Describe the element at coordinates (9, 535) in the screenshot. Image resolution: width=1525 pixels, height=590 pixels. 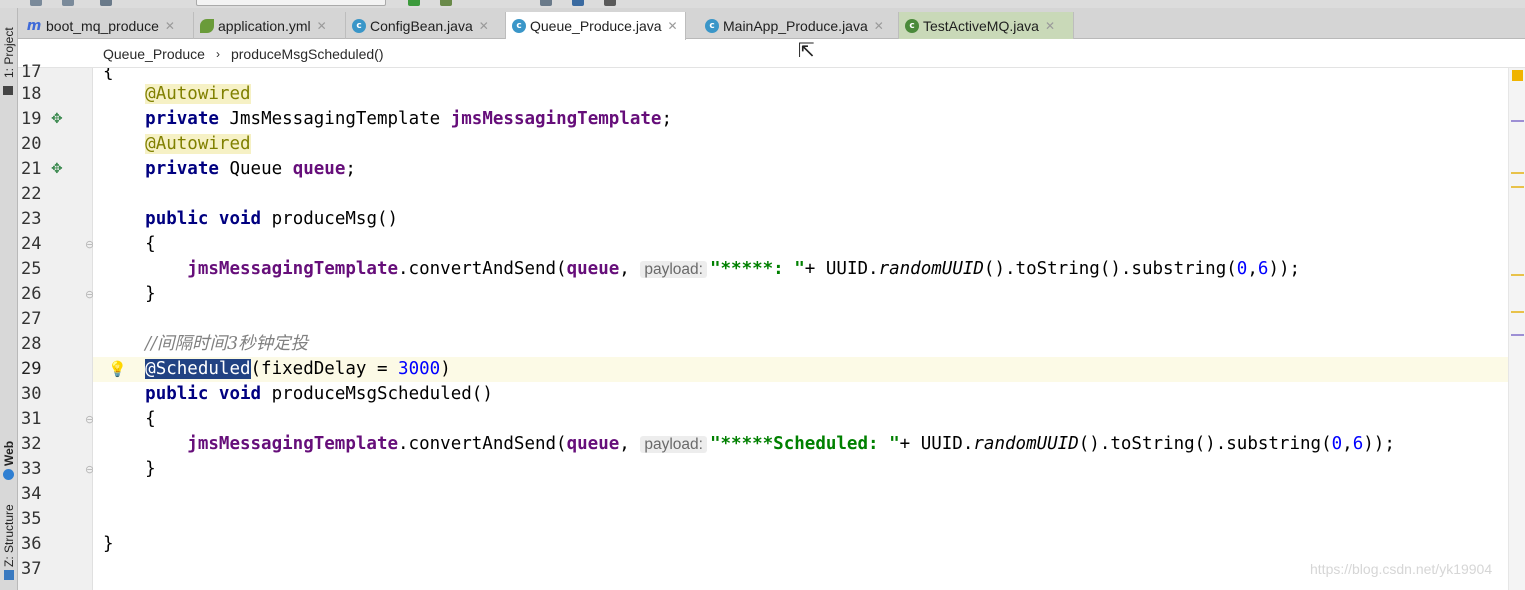
I see `structure-tool-label: Z: Structure` at that location.